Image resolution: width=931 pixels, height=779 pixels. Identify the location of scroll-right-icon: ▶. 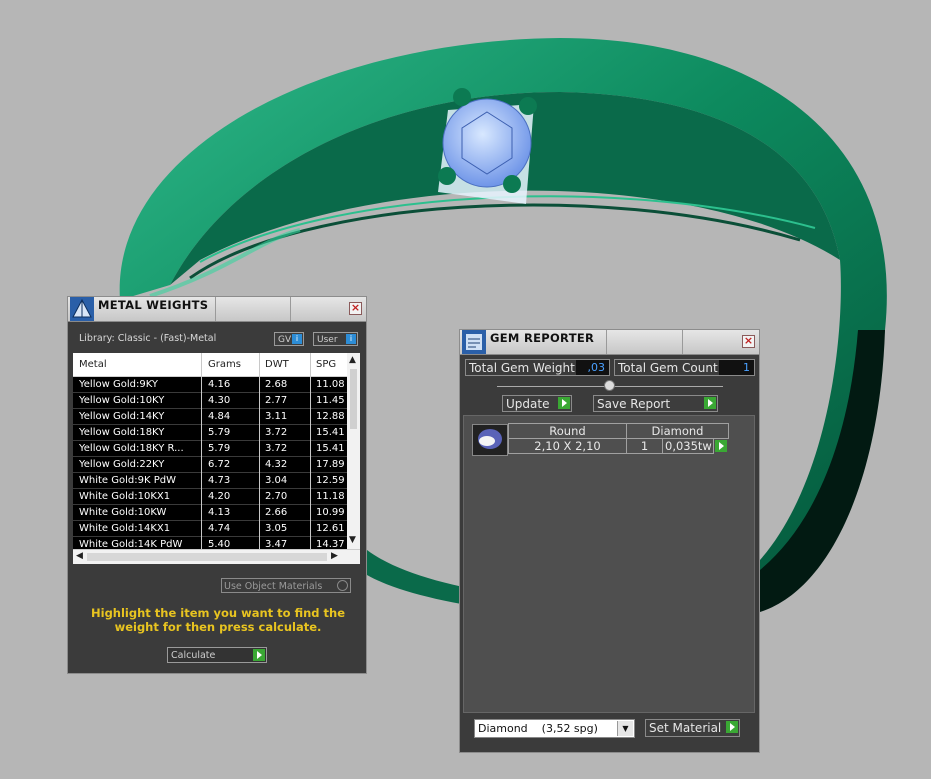
(334, 556).